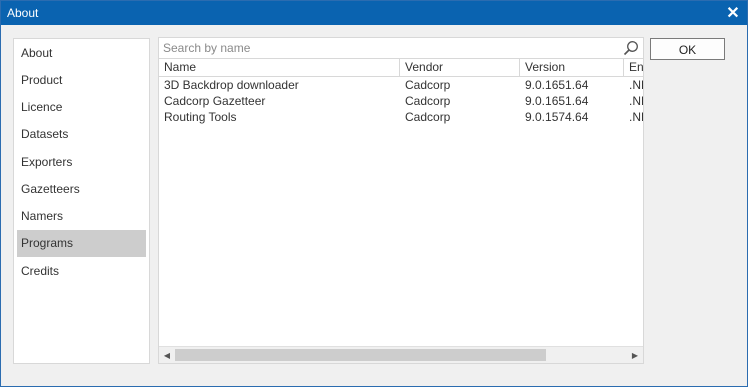 This screenshot has width=748, height=387. What do you see at coordinates (279, 67) in the screenshot?
I see `column-header-name: Name` at bounding box center [279, 67].